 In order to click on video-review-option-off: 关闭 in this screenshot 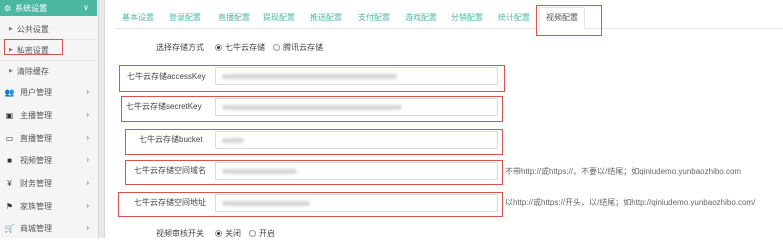, I will do `click(228, 233)`.